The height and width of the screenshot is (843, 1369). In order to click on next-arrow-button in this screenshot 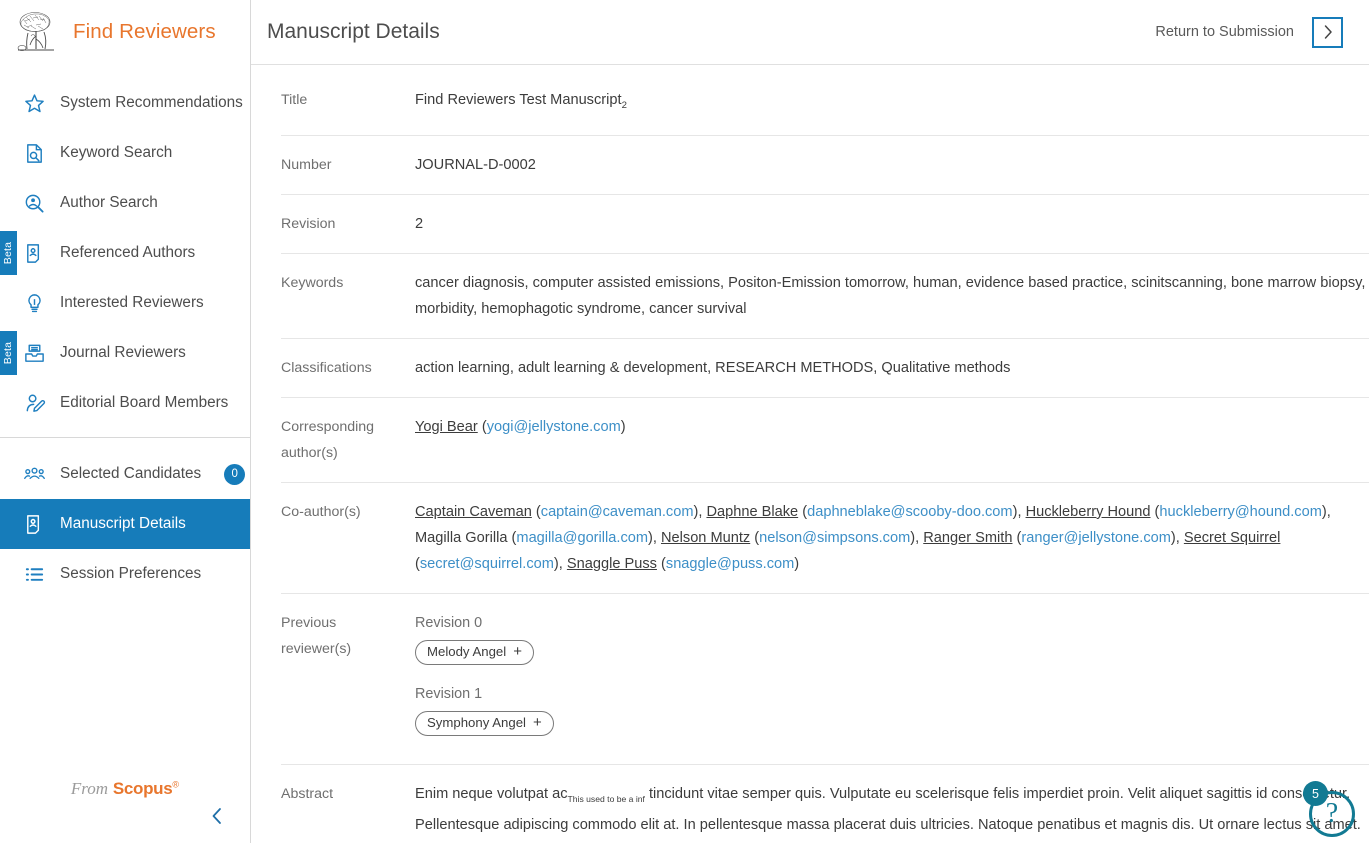, I will do `click(1327, 32)`.